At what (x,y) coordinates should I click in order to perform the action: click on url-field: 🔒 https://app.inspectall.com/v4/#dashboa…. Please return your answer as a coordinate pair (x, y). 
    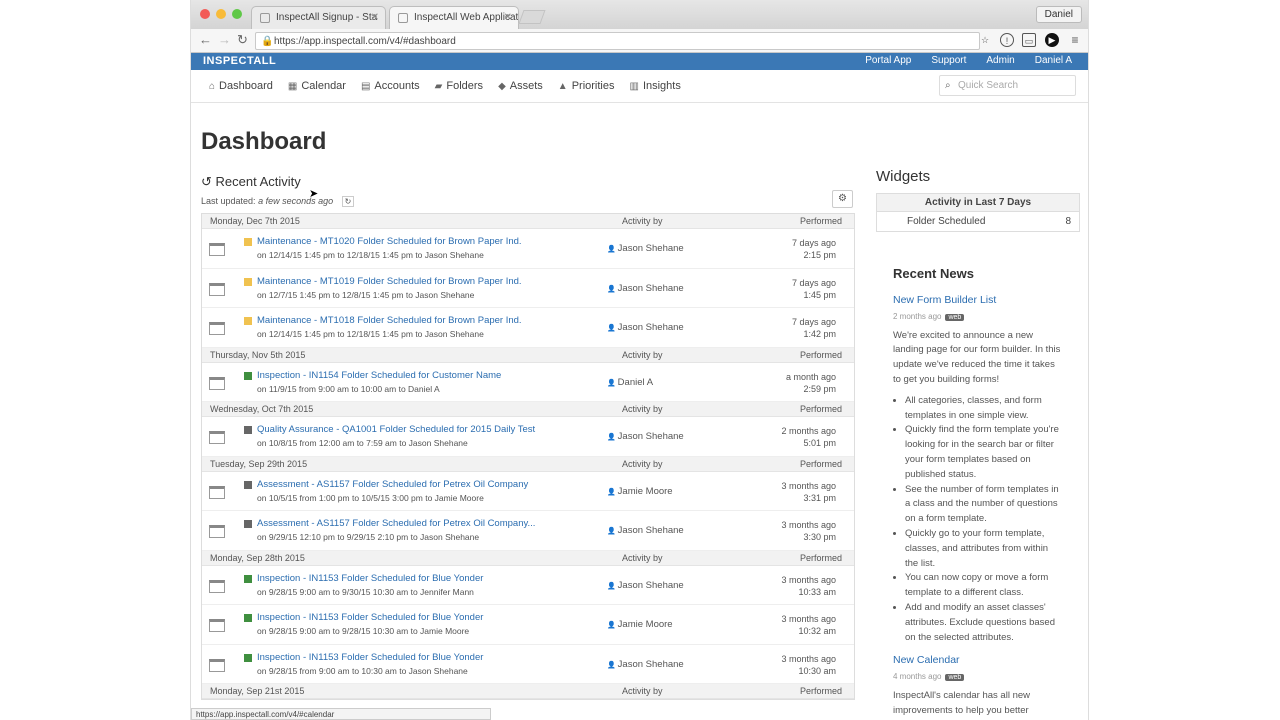
    Looking at the image, I should click on (617, 41).